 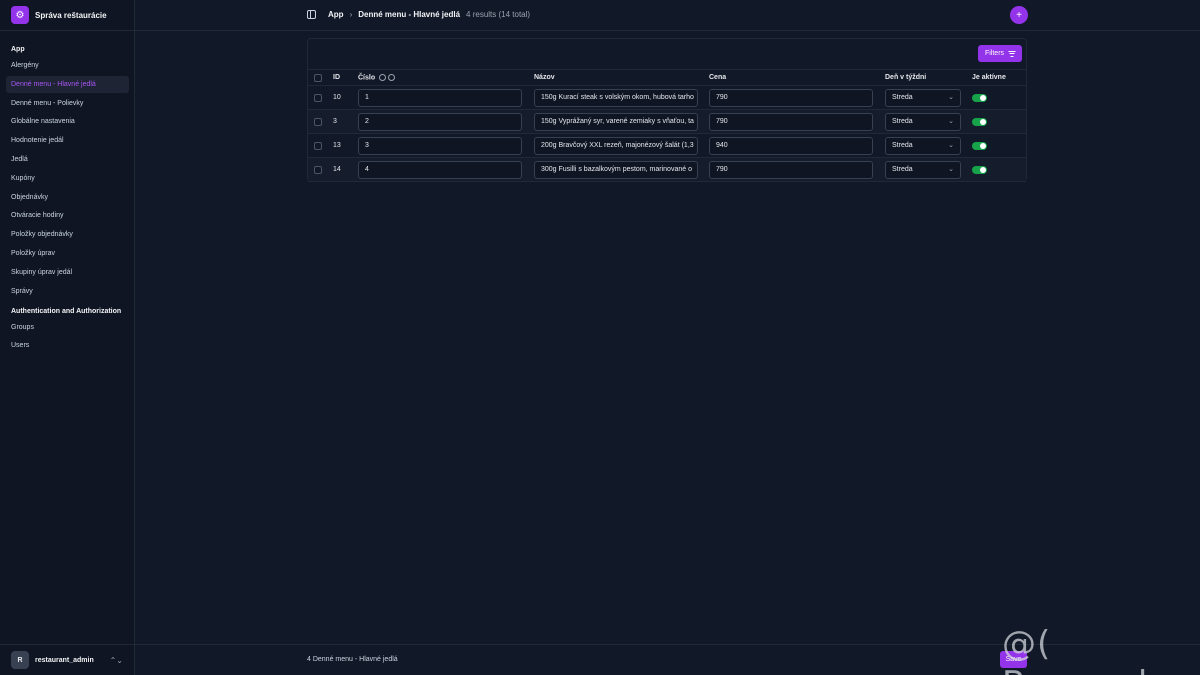 I want to click on user-menu: R restaurant_admin ⌃⌄, so click(x=67, y=659).